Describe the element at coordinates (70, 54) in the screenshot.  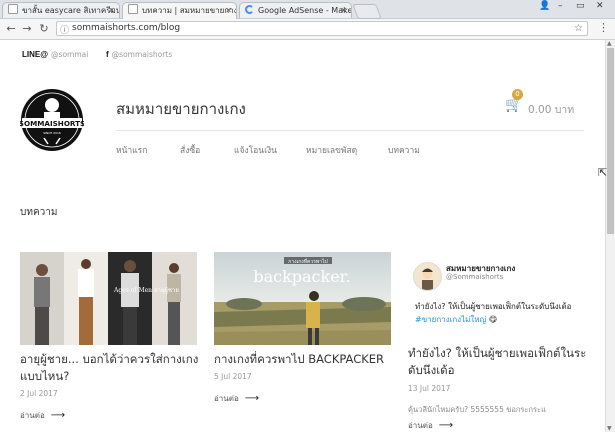
I see `line-handle: @sommai` at that location.